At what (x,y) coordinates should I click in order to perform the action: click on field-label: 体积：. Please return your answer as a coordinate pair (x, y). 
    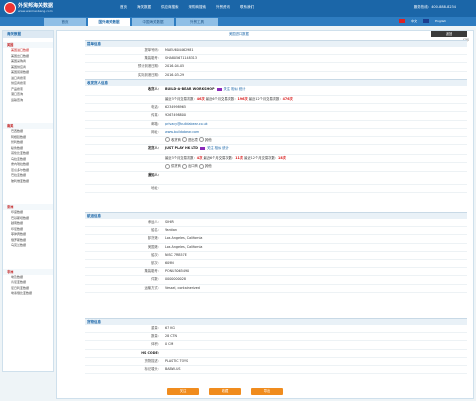
    Looking at the image, I should click on (156, 344).